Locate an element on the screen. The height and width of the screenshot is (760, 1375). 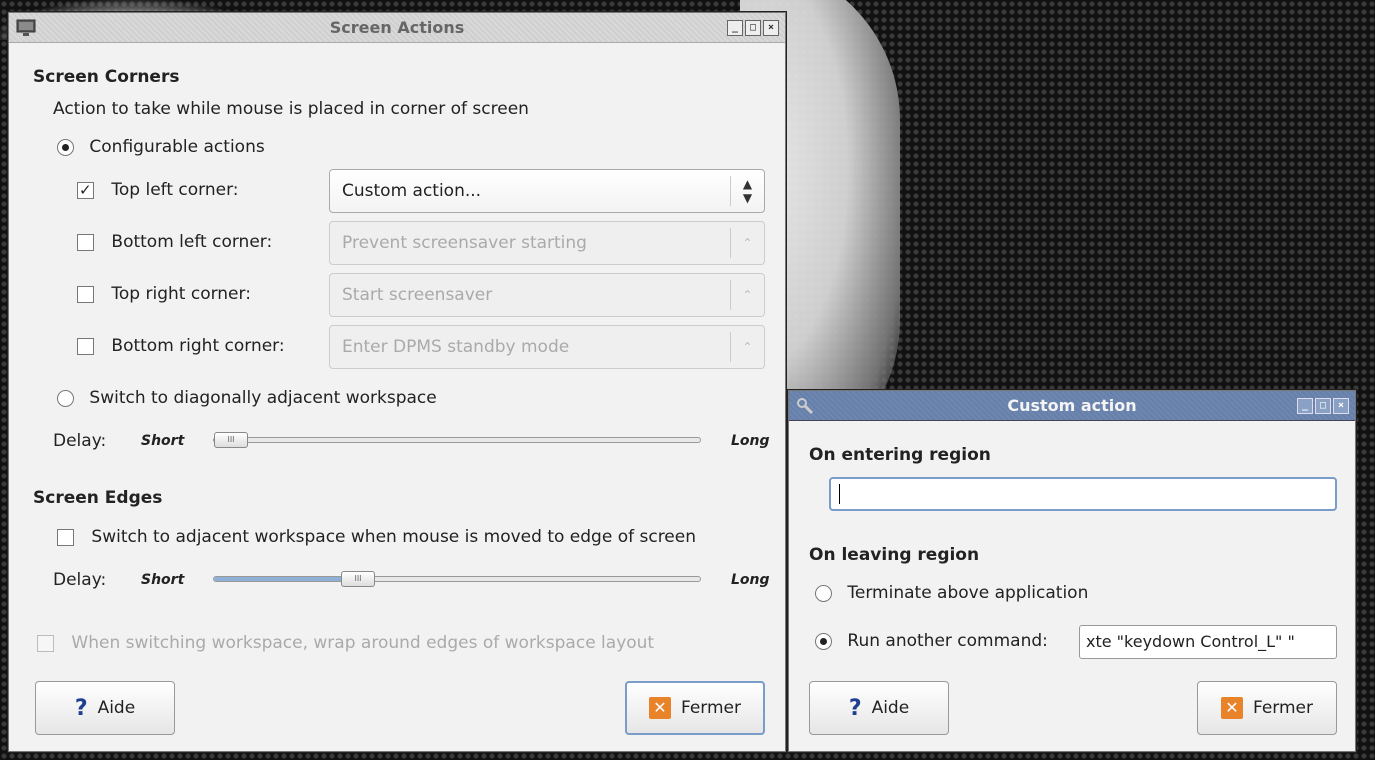
edge-delay-short-label: Short is located at coordinates (163, 580).